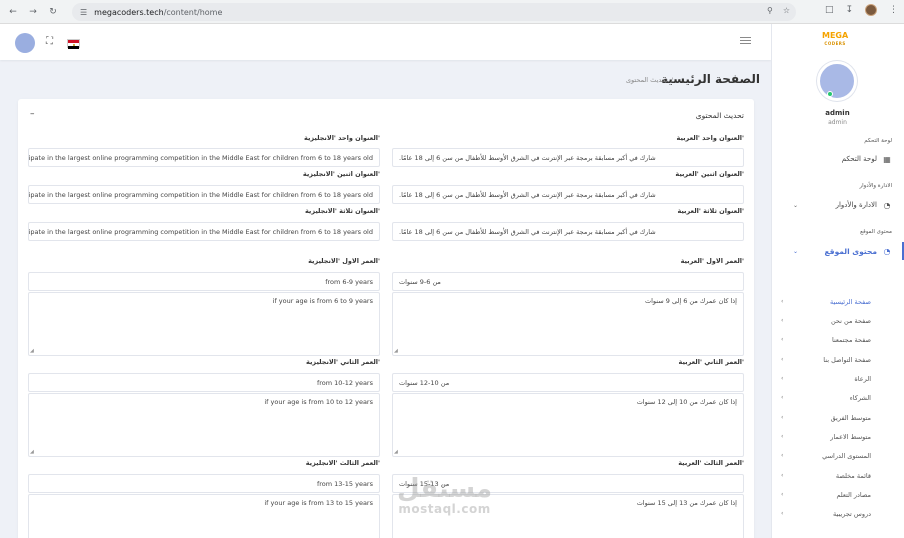  Describe the element at coordinates (342, 463) in the screenshot. I see `age3-en-label: العمر الثالث 'الانجليزية'` at that location.